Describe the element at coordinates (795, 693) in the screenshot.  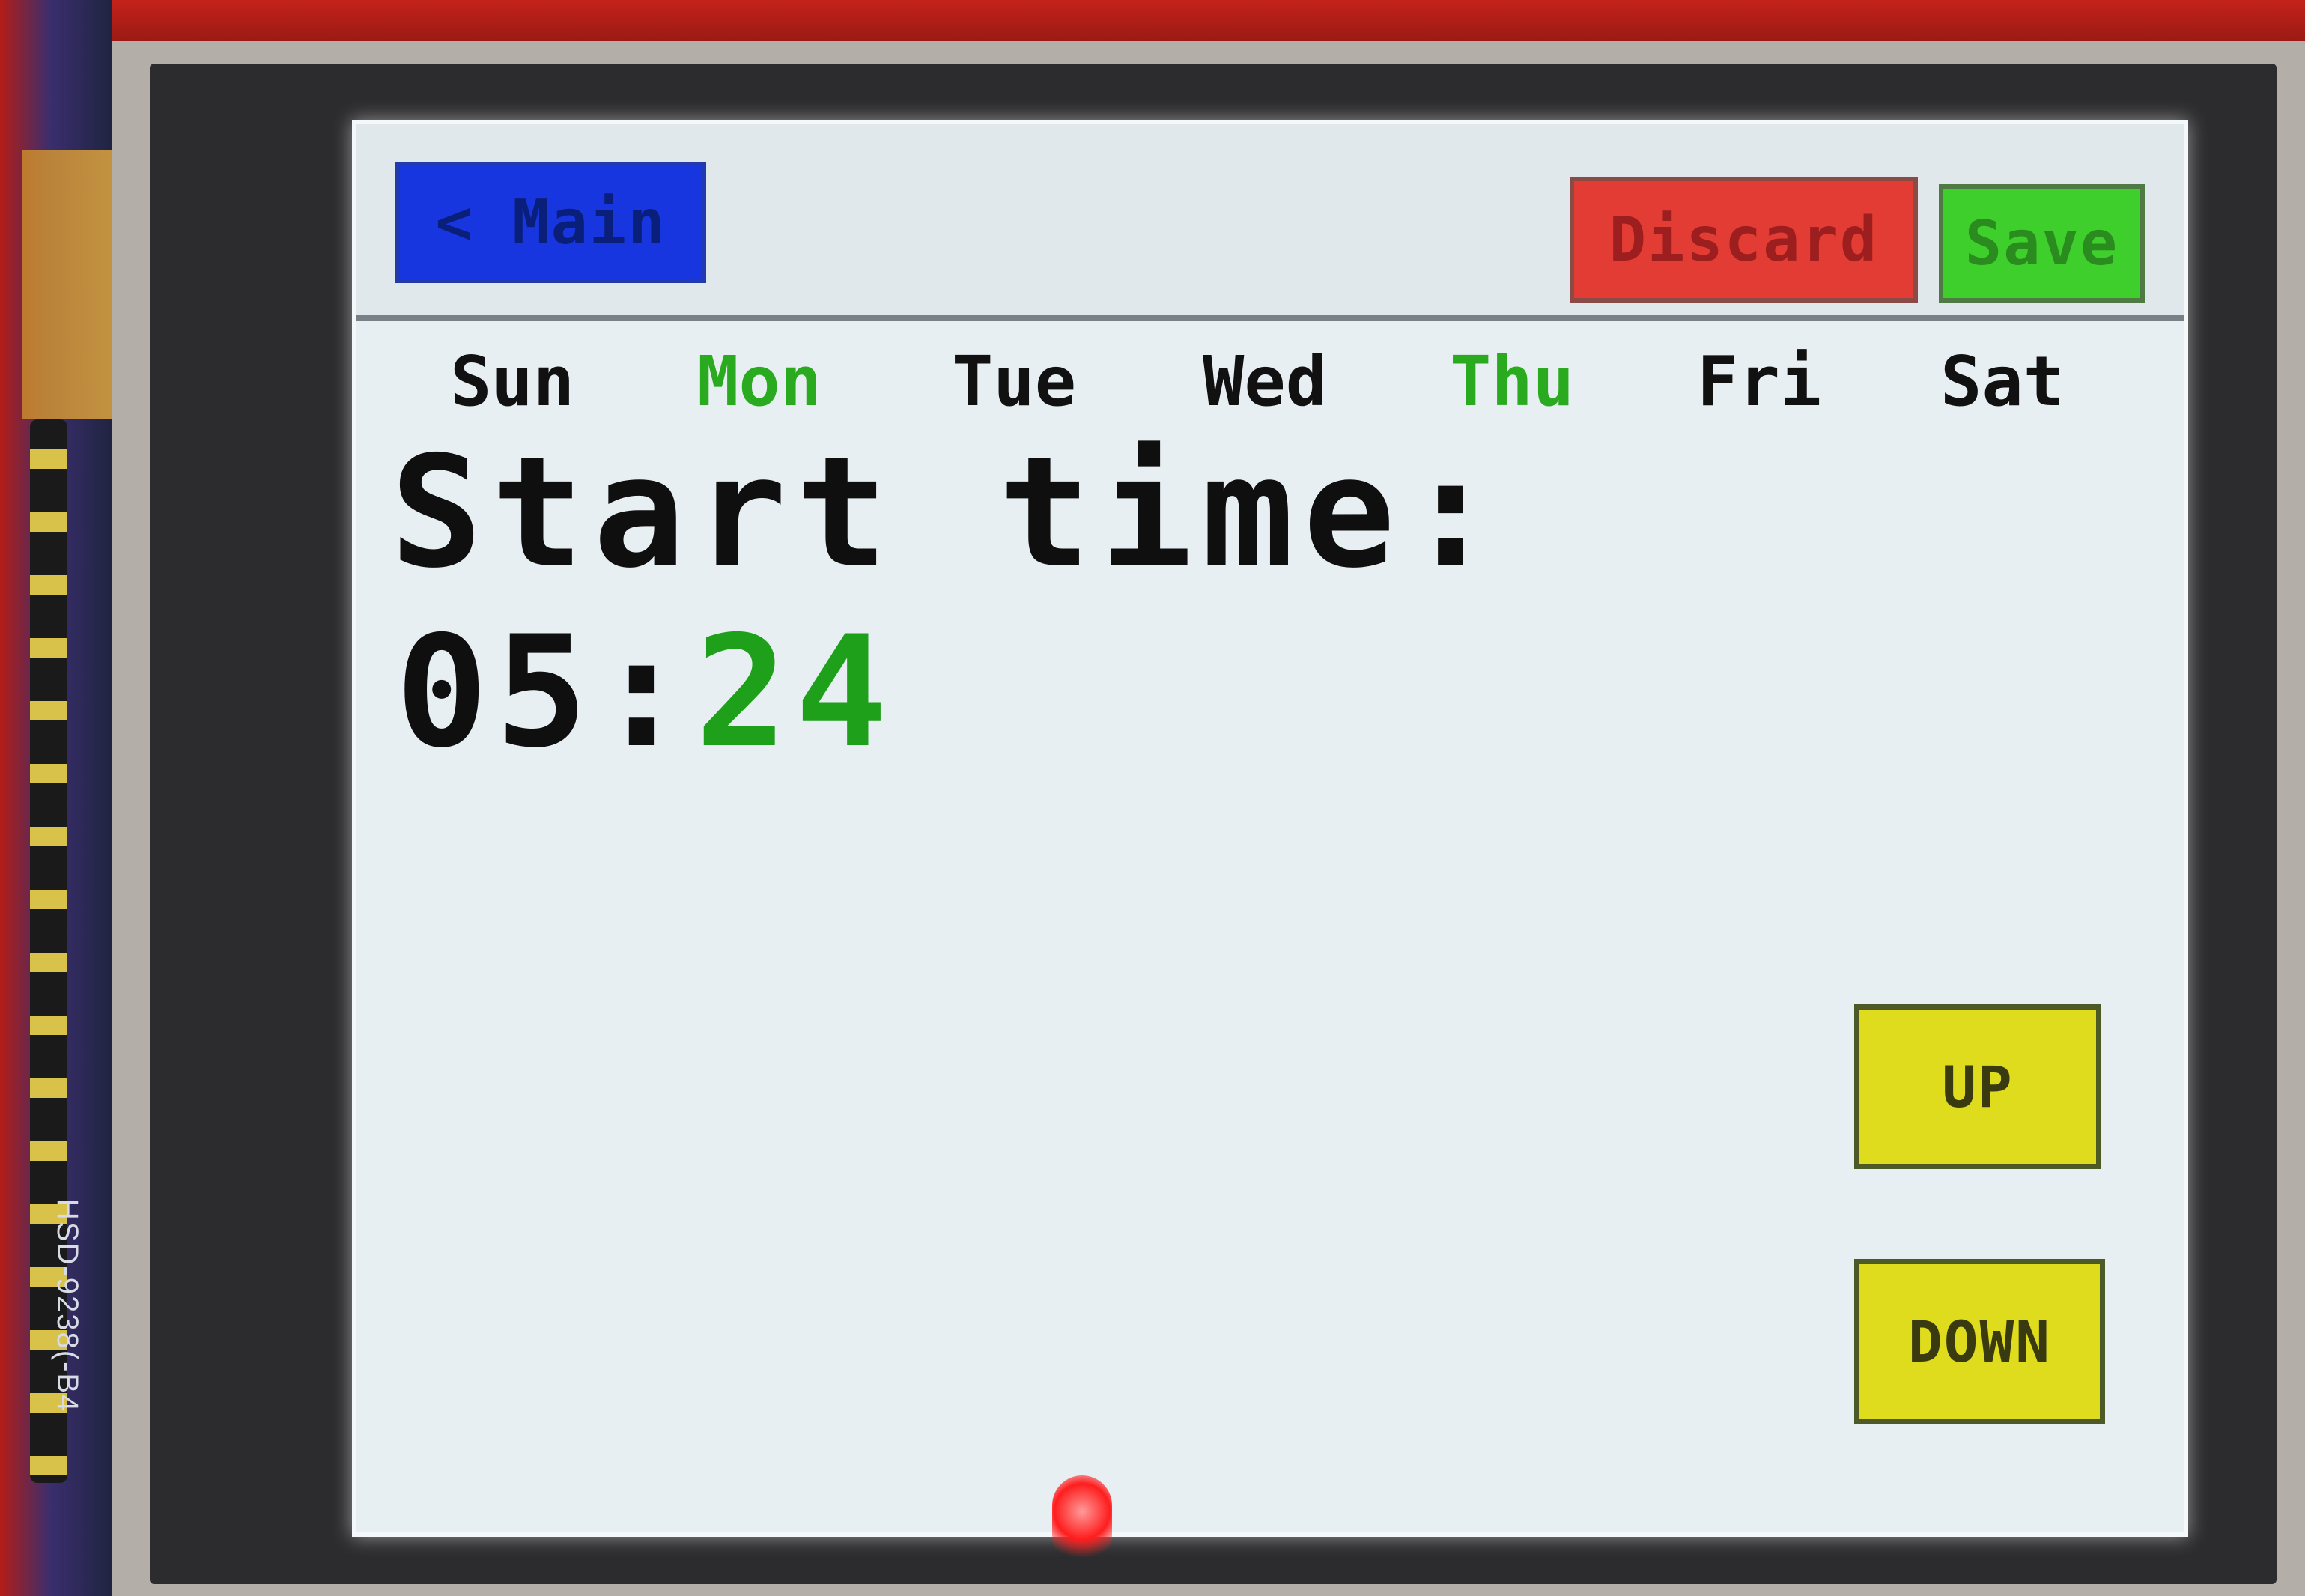
I see `time-minutes: 24` at that location.